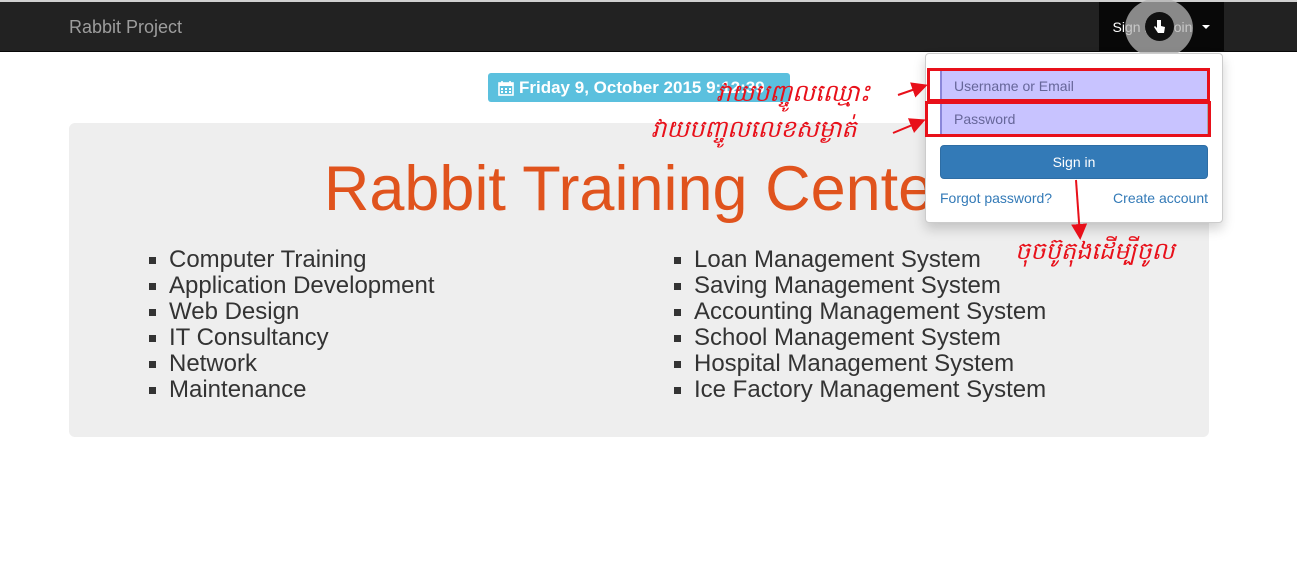  I want to click on brand-link: Rabbit Project, so click(125, 27).